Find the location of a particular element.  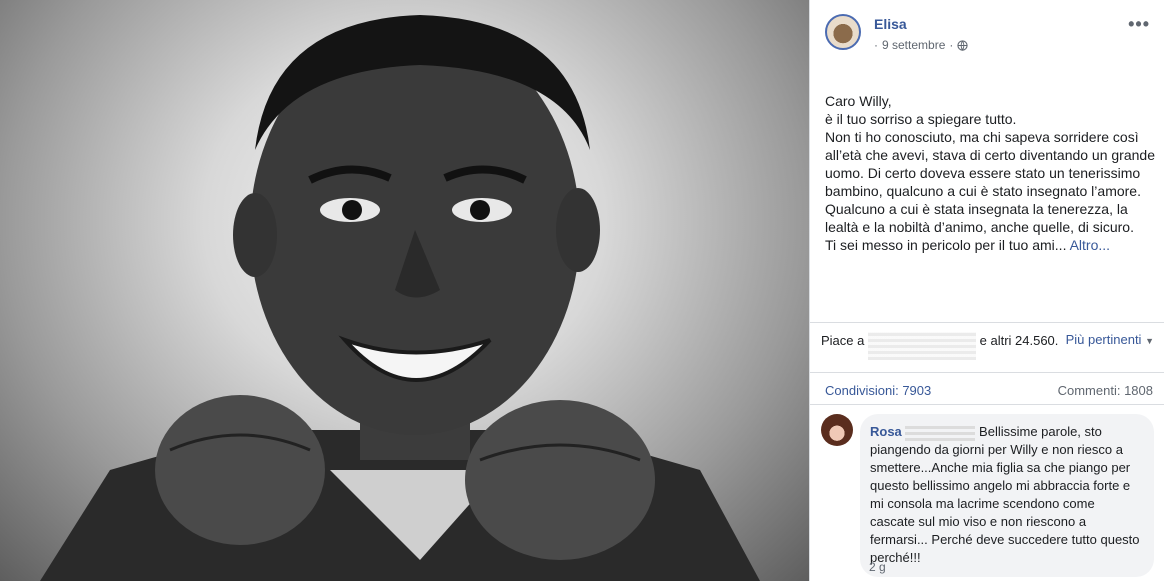

redacted-names is located at coordinates (922, 346).